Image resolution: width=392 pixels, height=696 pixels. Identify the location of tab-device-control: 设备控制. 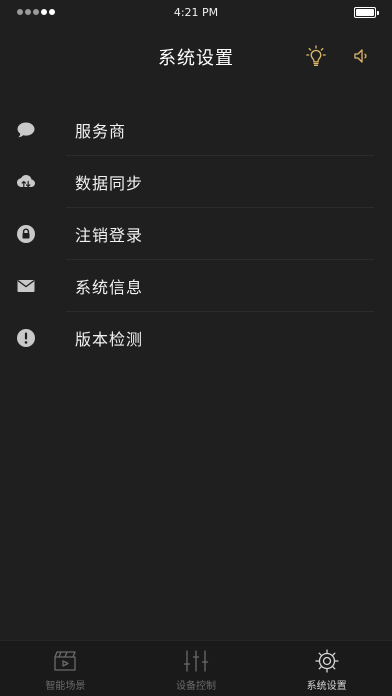
(196, 668).